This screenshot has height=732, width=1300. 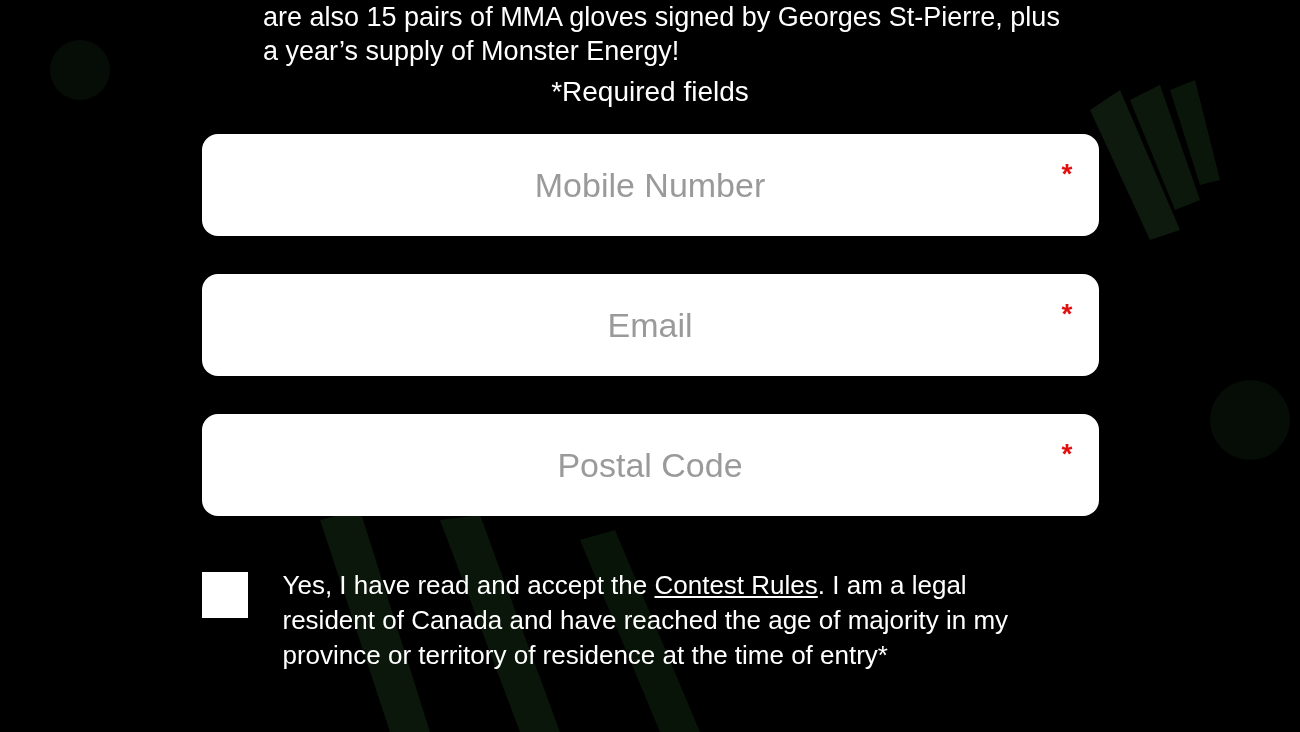 I want to click on checkbox, so click(x=224, y=595).